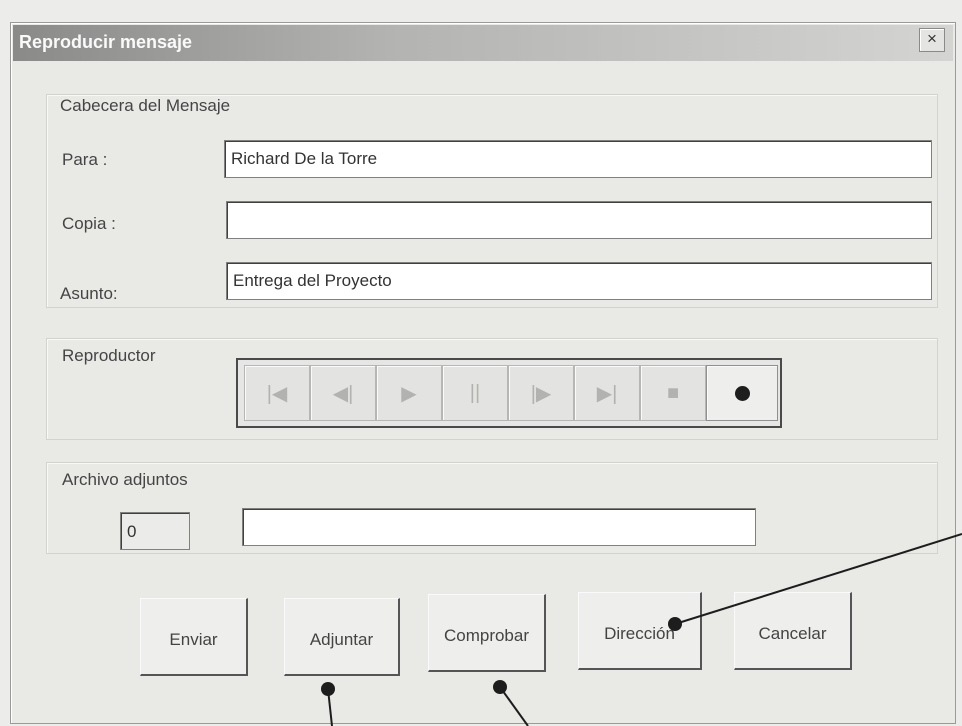  What do you see at coordinates (500, 687) in the screenshot?
I see `callout-marker-comprobar` at bounding box center [500, 687].